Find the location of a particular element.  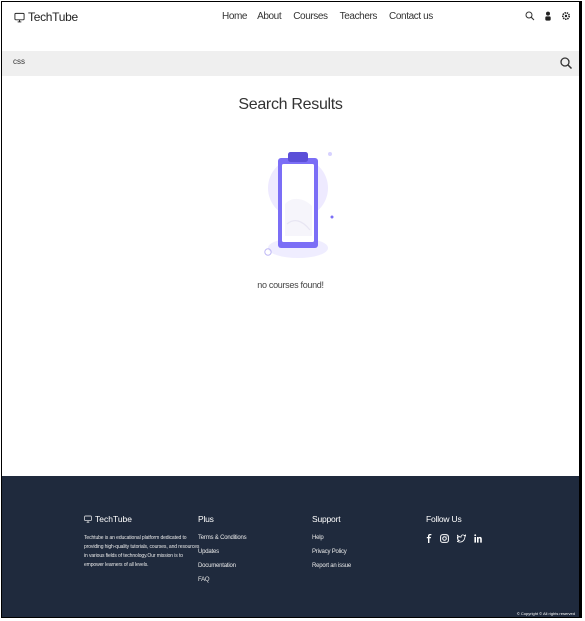

empty-message: no courses found! is located at coordinates (290, 285).